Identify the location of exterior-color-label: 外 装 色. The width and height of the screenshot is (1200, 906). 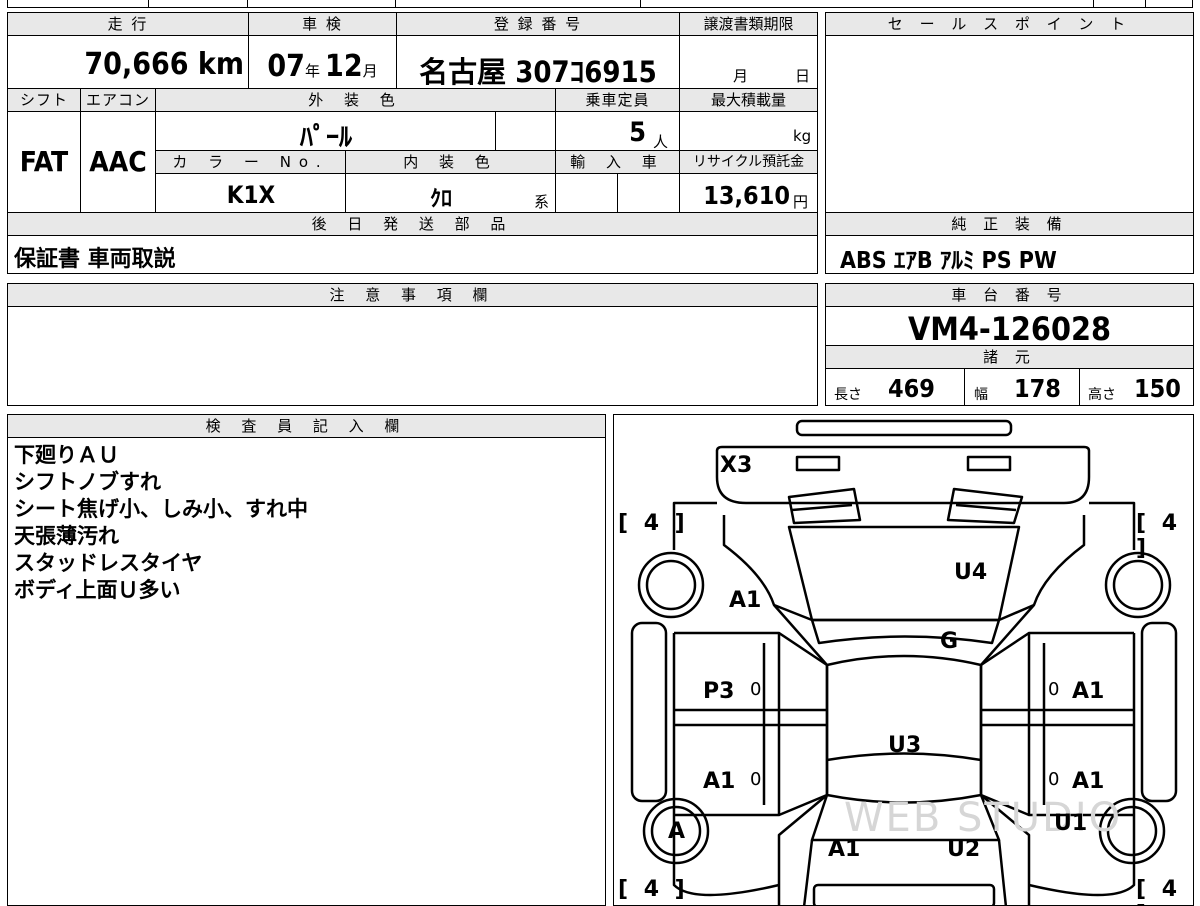
(356, 100).